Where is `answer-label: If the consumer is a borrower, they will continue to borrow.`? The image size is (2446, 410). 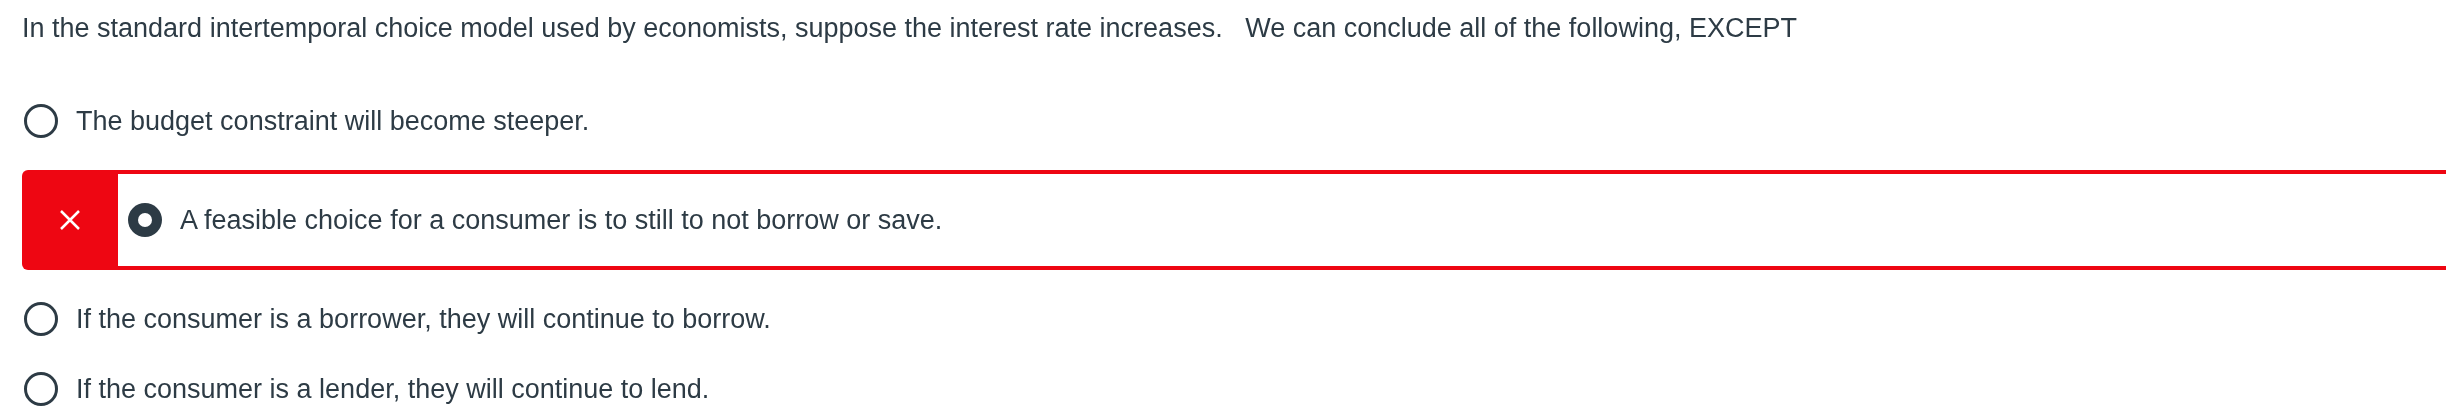 answer-label: If the consumer is a borrower, they will continue to borrow. is located at coordinates (423, 319).